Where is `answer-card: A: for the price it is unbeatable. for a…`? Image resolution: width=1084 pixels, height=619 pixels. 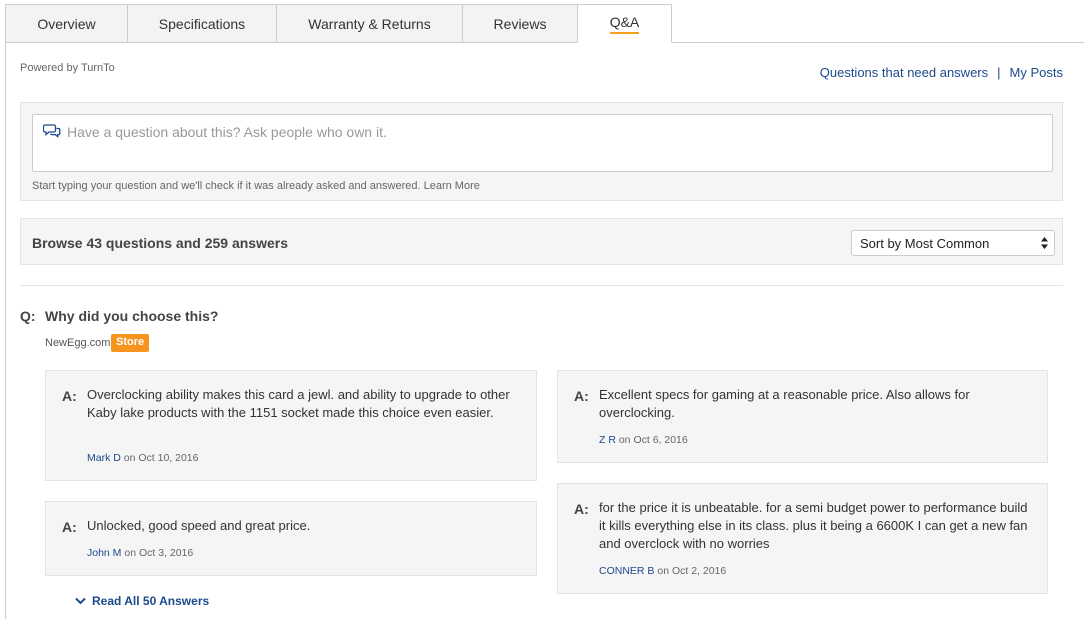 answer-card: A: for the price it is unbeatable. for a… is located at coordinates (802, 538).